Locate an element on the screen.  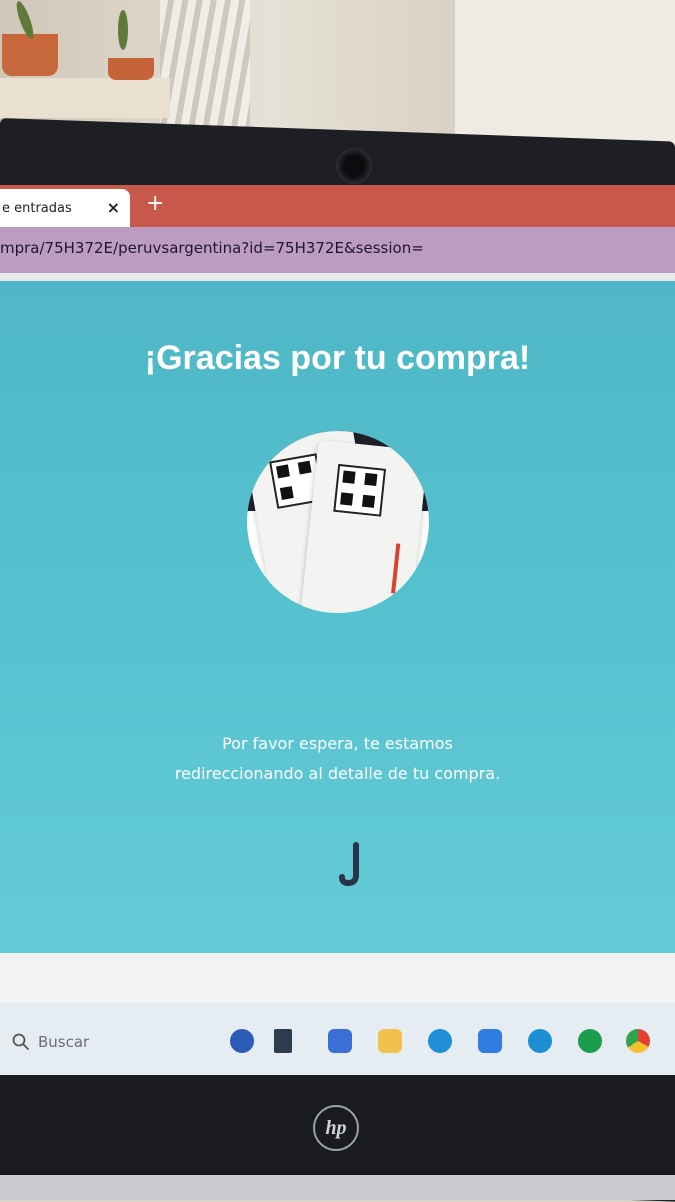
search-icon is located at coordinates (20, 1041).